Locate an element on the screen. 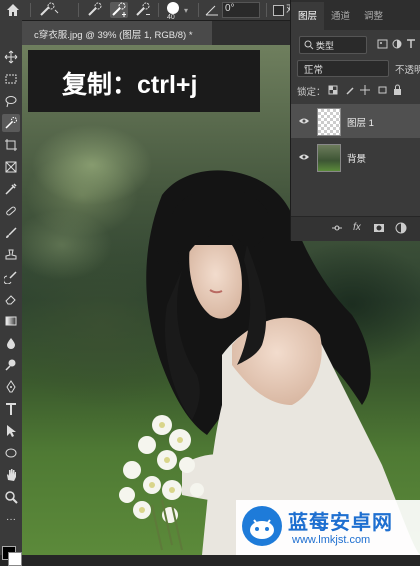 This screenshot has width=420, height=566. watermark-url: www.lmkjst.com is located at coordinates (331, 540).